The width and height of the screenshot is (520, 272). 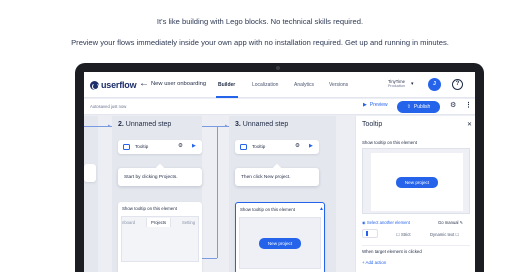 What do you see at coordinates (159, 222) in the screenshot?
I see `mini-tab-active: Projects` at bounding box center [159, 222].